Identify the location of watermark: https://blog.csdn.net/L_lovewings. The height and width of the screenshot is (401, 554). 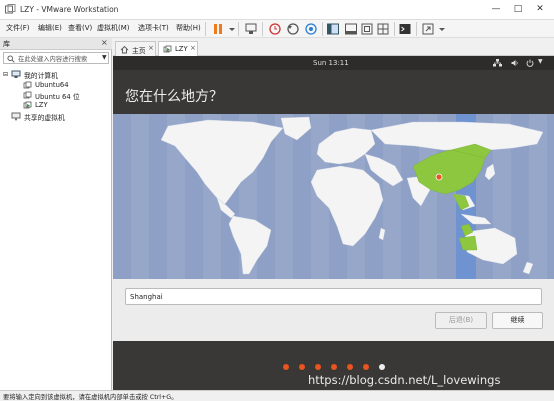
(404, 380).